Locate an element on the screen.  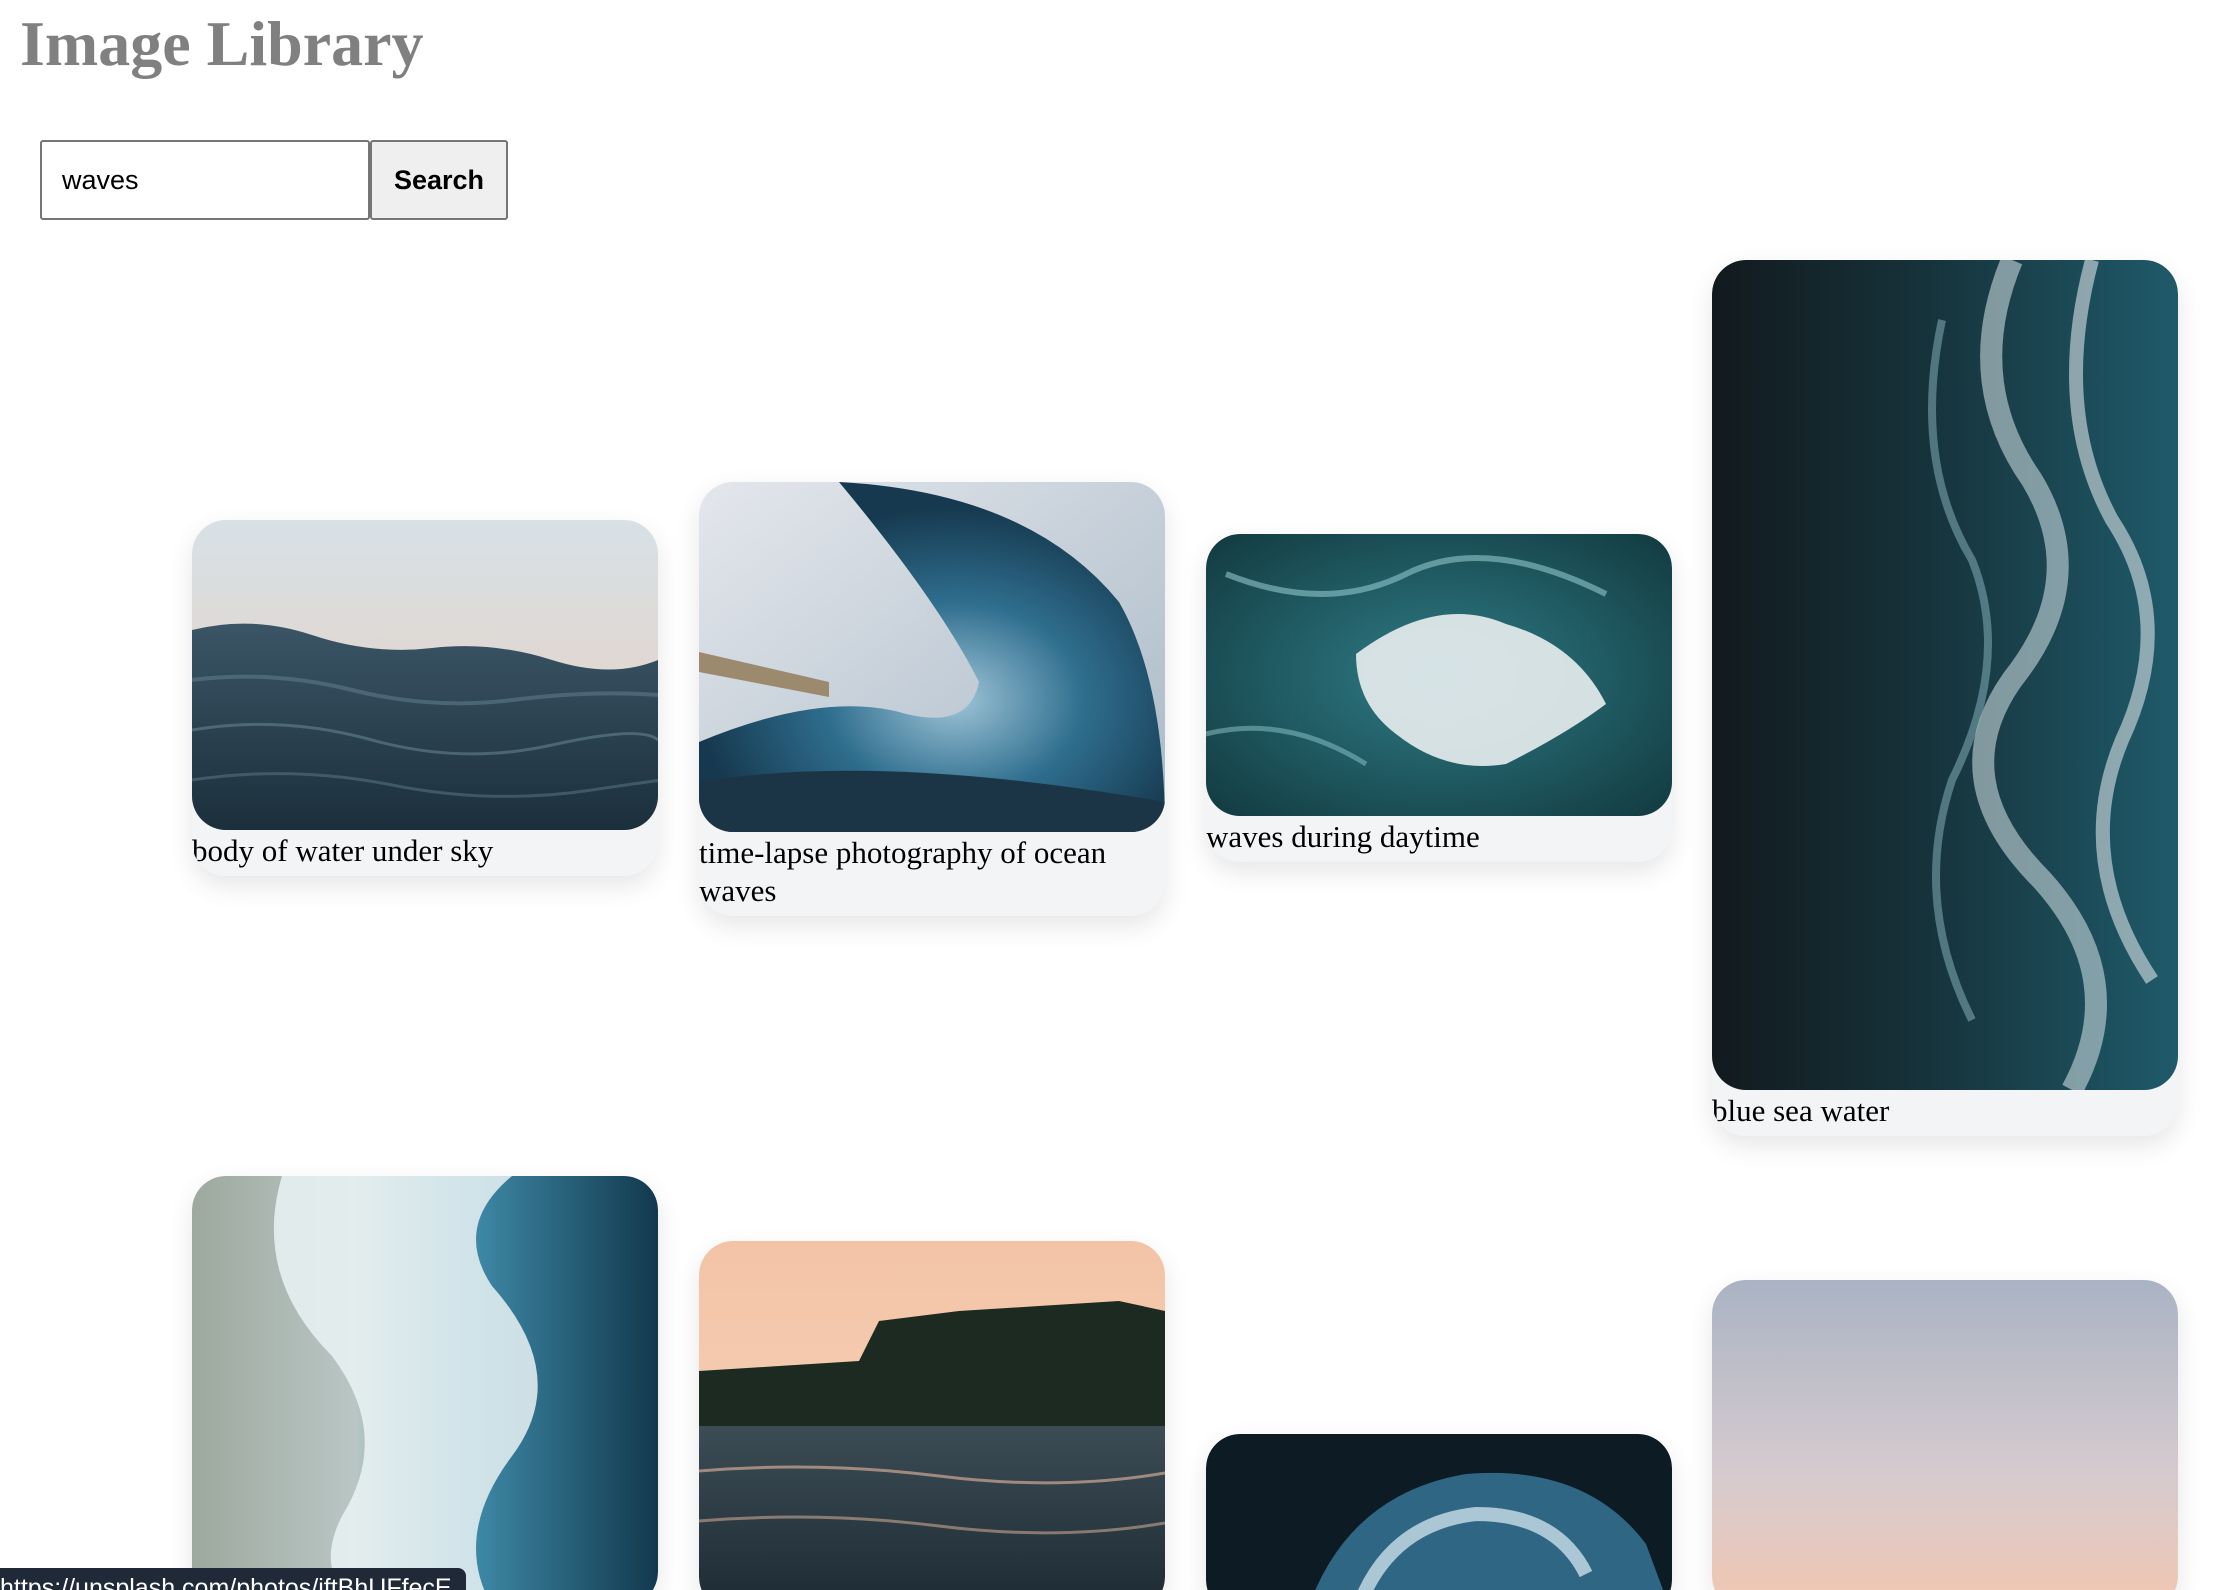
page-title: Image Library is located at coordinates (222, 43).